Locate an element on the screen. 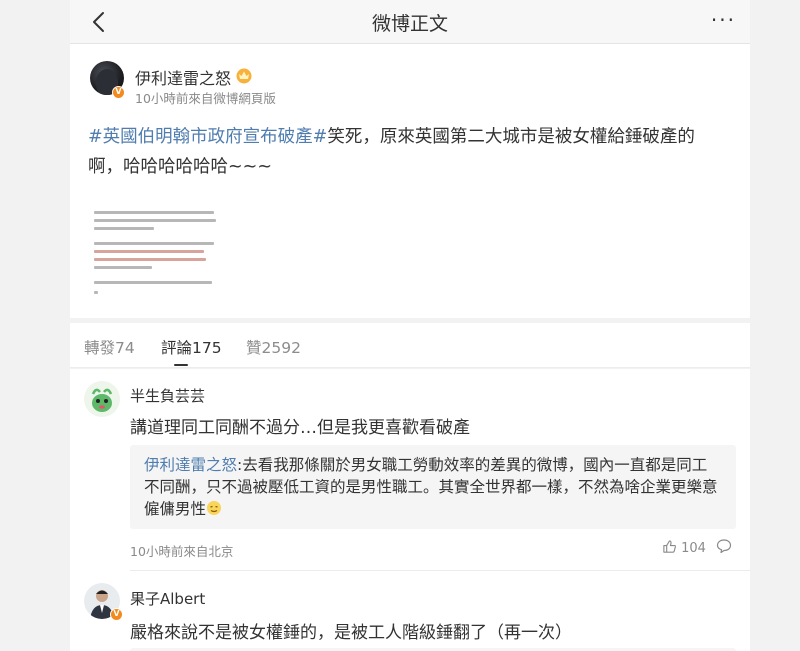 This screenshot has width=800, height=651. comment-text: 嚴格來說不是被女權錘的，是被工人階級錘翻了（再一次） is located at coordinates (351, 633).